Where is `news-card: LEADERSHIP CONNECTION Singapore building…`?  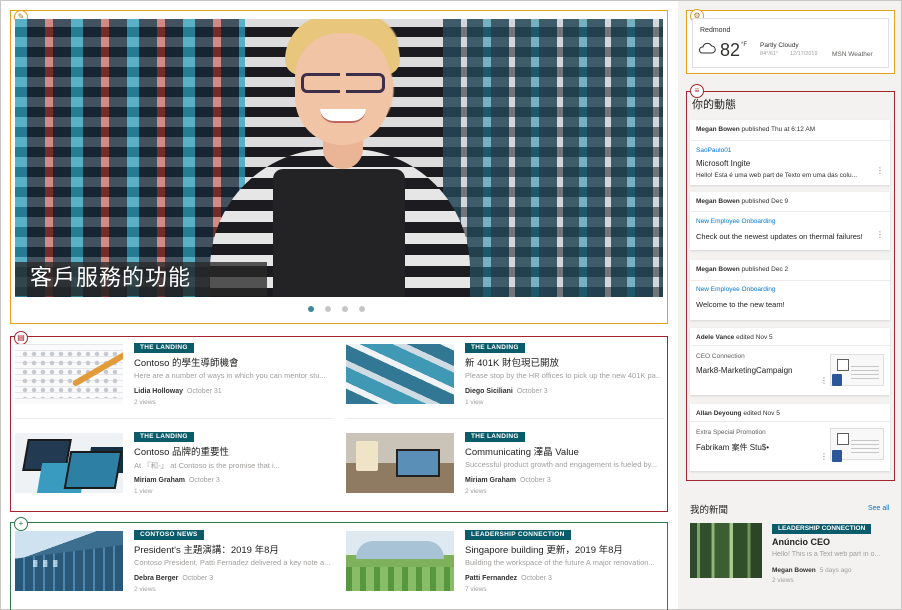
news-card: LEADERSHIP CONNECTION Singapore building… is located at coordinates (500, 566).